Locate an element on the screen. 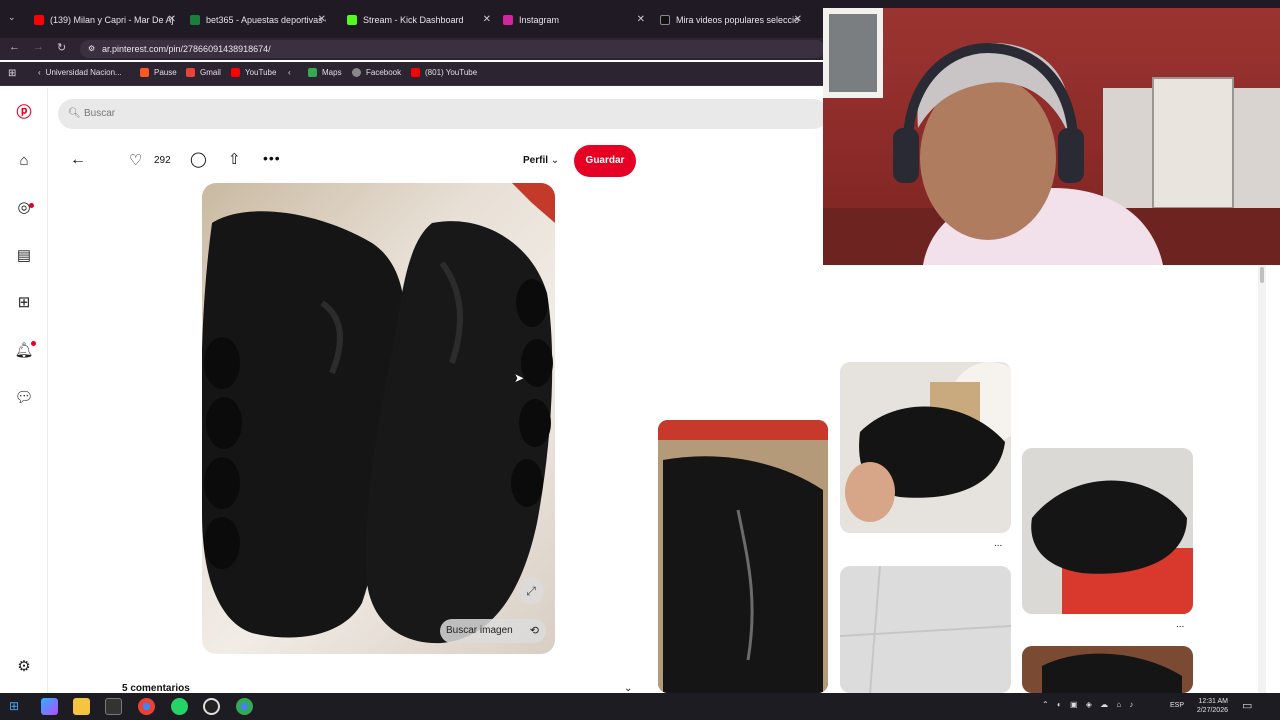  copilot-icon is located at coordinates (49, 706).